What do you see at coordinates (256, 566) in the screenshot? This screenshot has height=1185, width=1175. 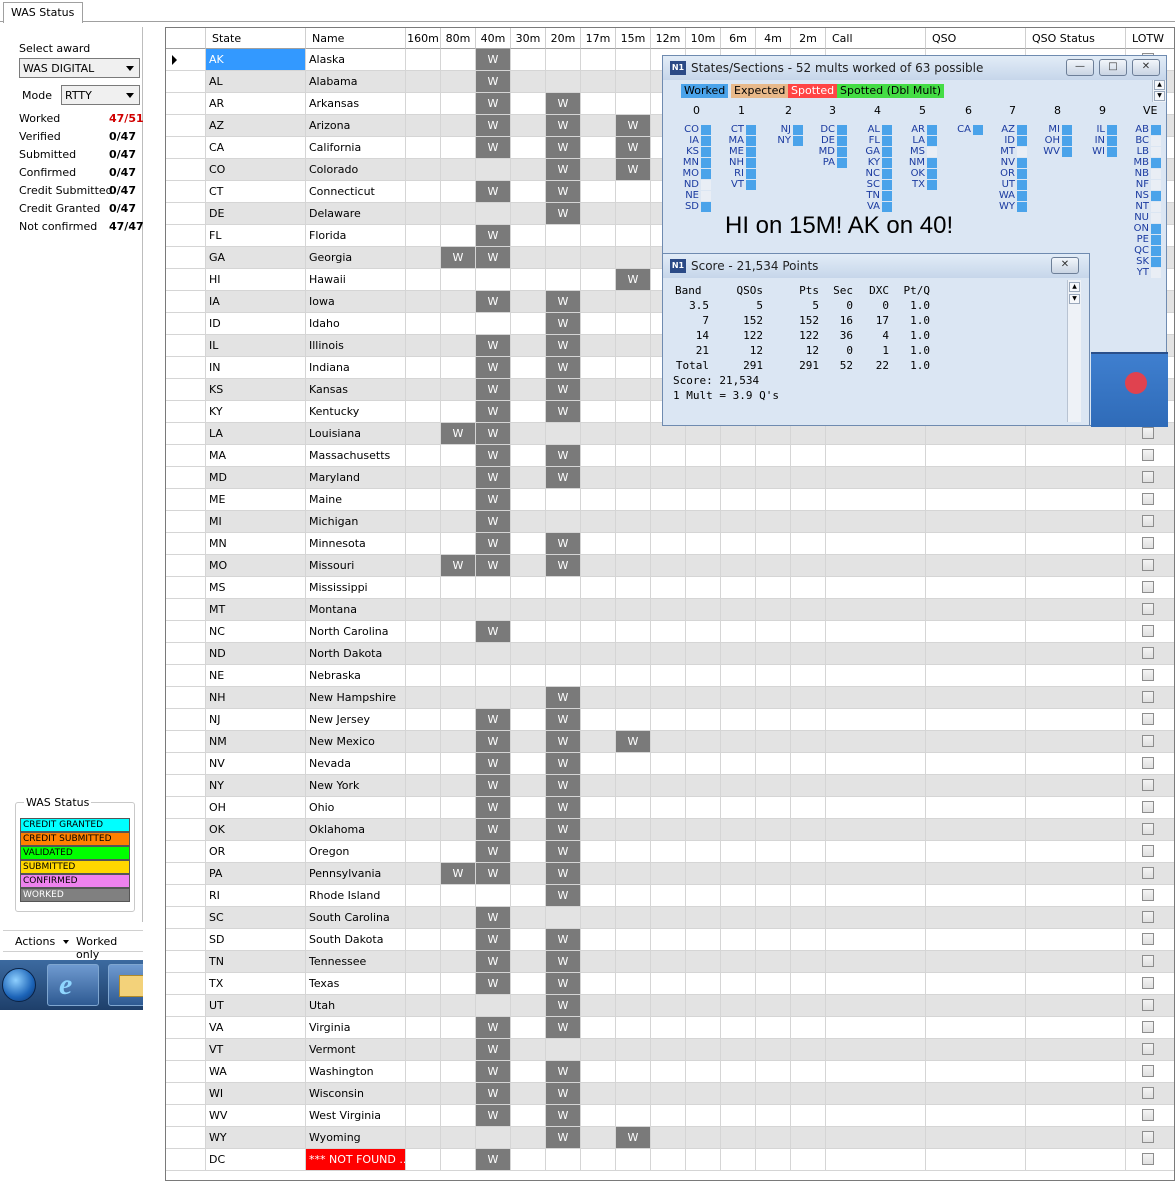 I see `cell-state: MO` at bounding box center [256, 566].